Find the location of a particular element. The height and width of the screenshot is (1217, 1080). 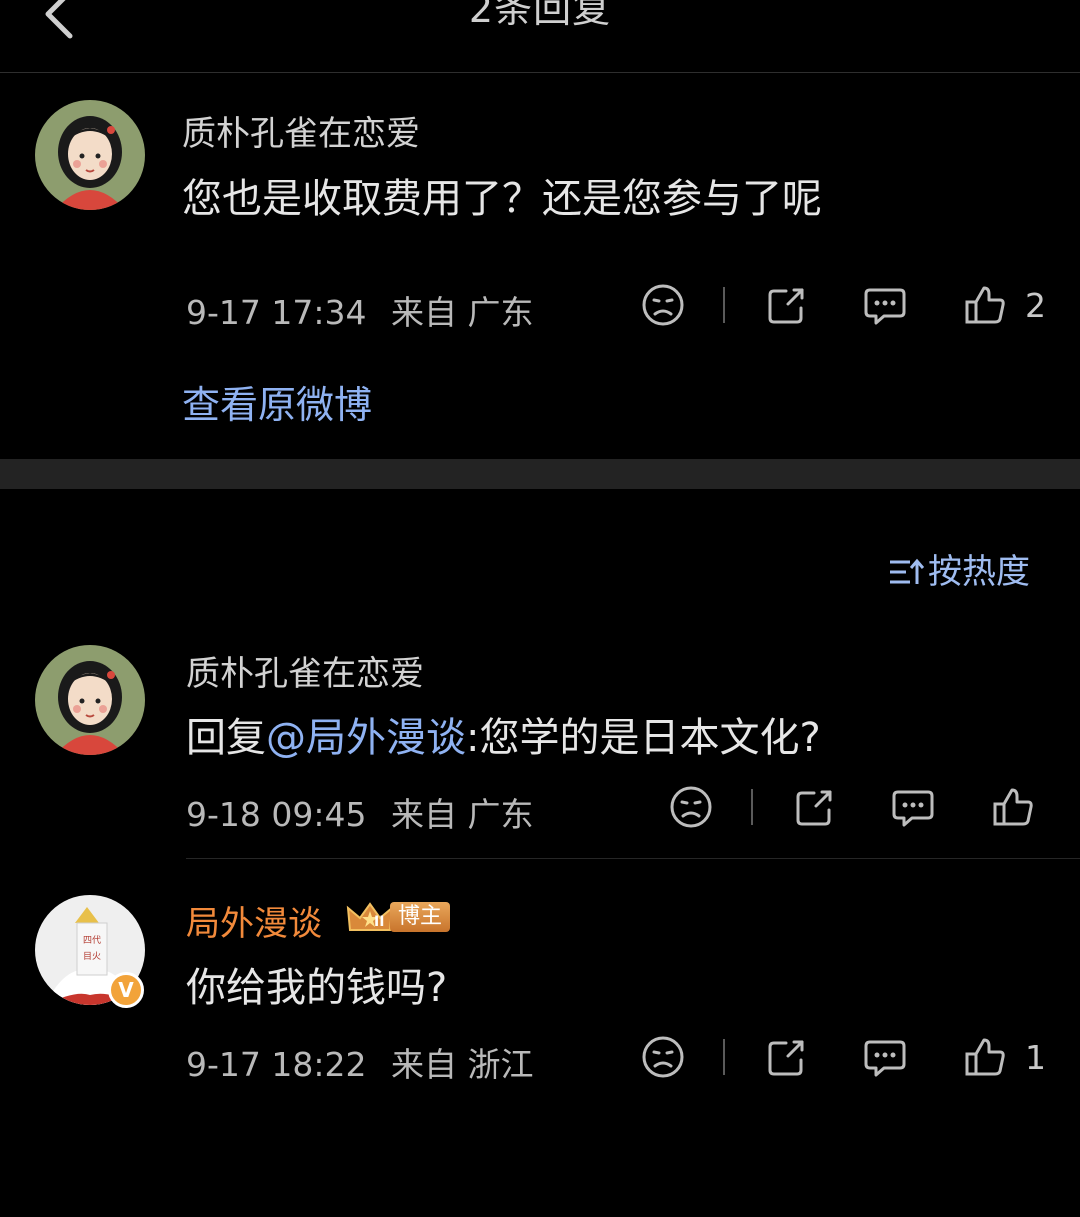

like-count: 2 is located at coordinates (1035, 305).